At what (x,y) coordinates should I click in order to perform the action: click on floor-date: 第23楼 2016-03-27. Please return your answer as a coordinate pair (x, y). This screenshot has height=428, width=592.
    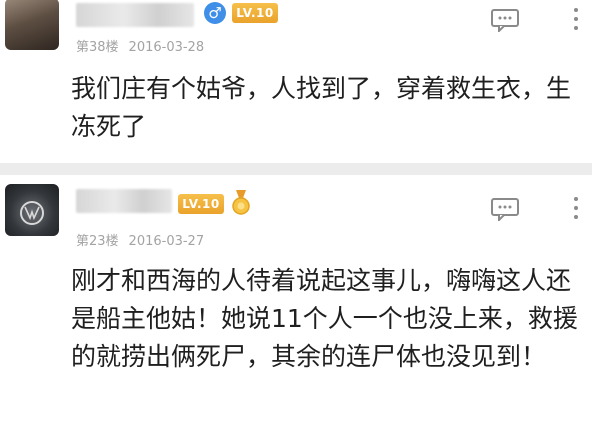
    Looking at the image, I should click on (140, 239).